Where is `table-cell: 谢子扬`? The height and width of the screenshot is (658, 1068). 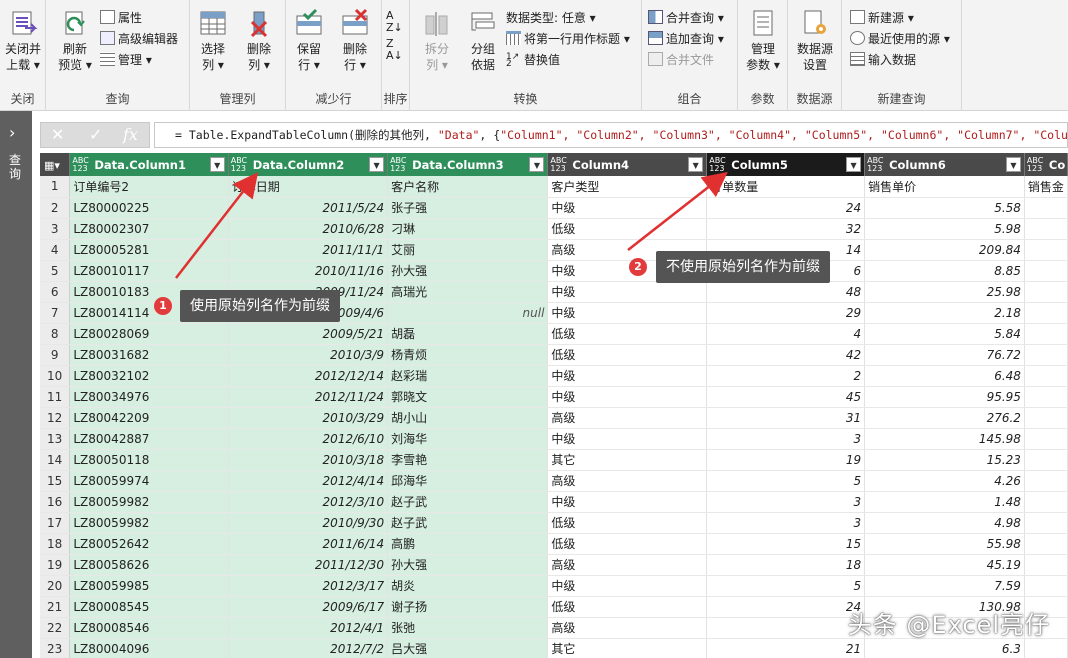 table-cell: 谢子扬 is located at coordinates (468, 607).